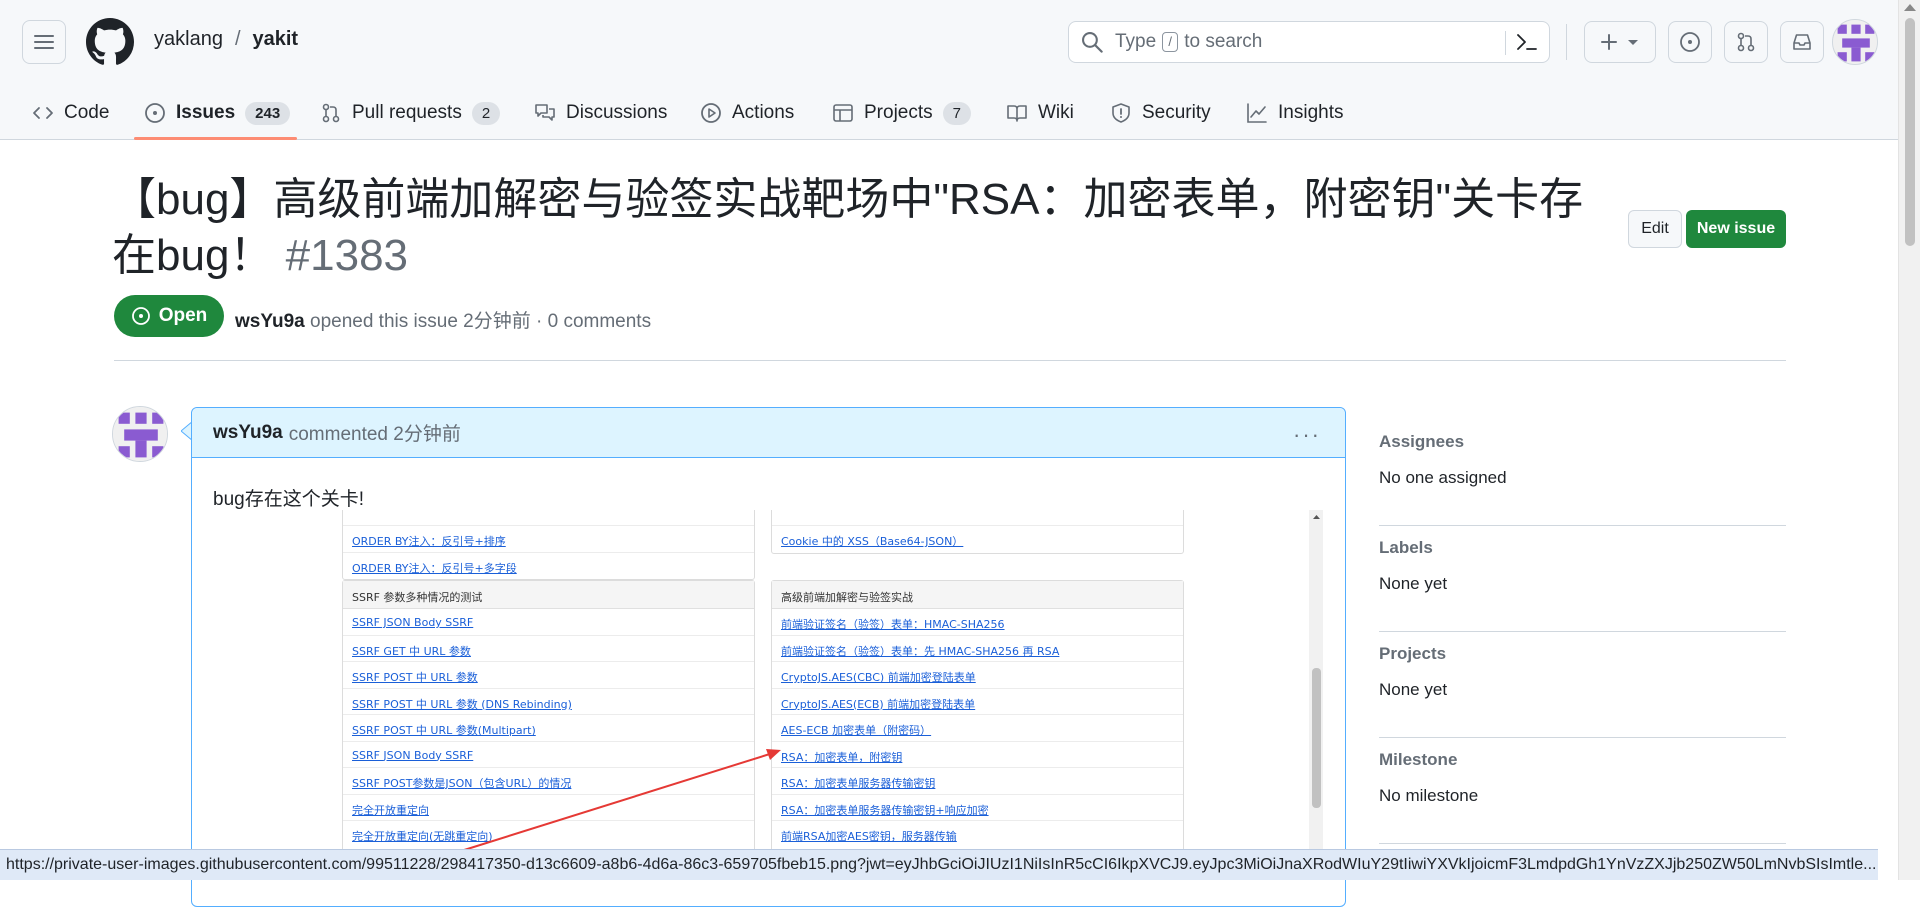 This screenshot has height=907, width=1920. What do you see at coordinates (1257, 113) in the screenshot?
I see `graph-icon` at bounding box center [1257, 113].